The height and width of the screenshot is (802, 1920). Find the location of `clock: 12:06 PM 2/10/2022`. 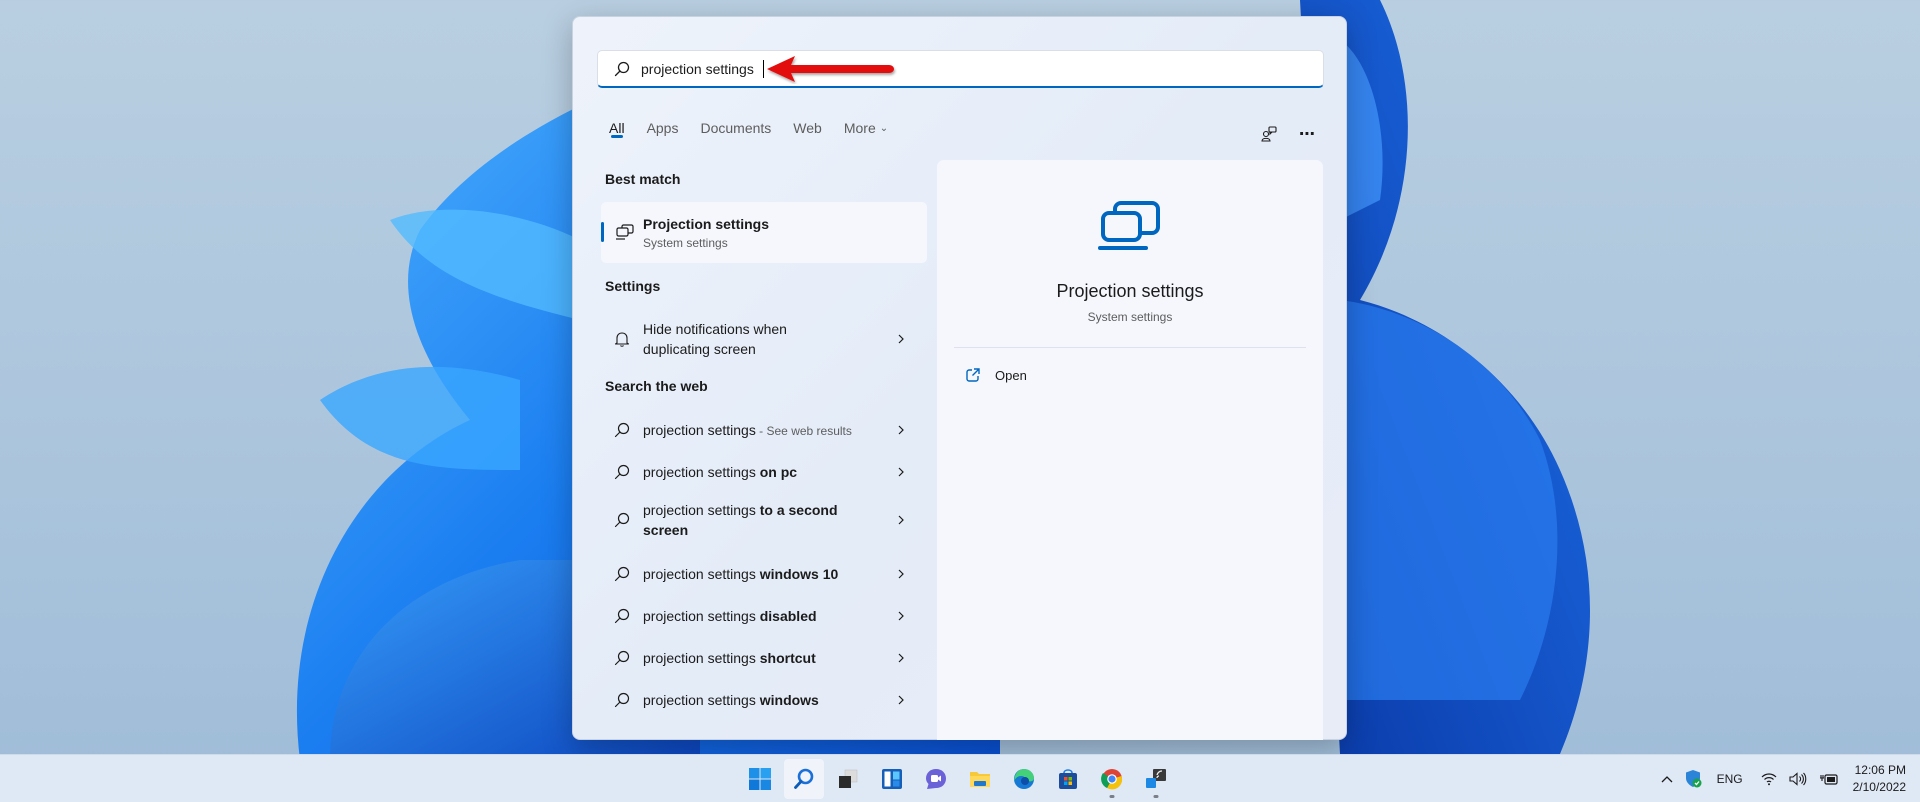

clock: 12:06 PM 2/10/2022 is located at coordinates (1879, 779).